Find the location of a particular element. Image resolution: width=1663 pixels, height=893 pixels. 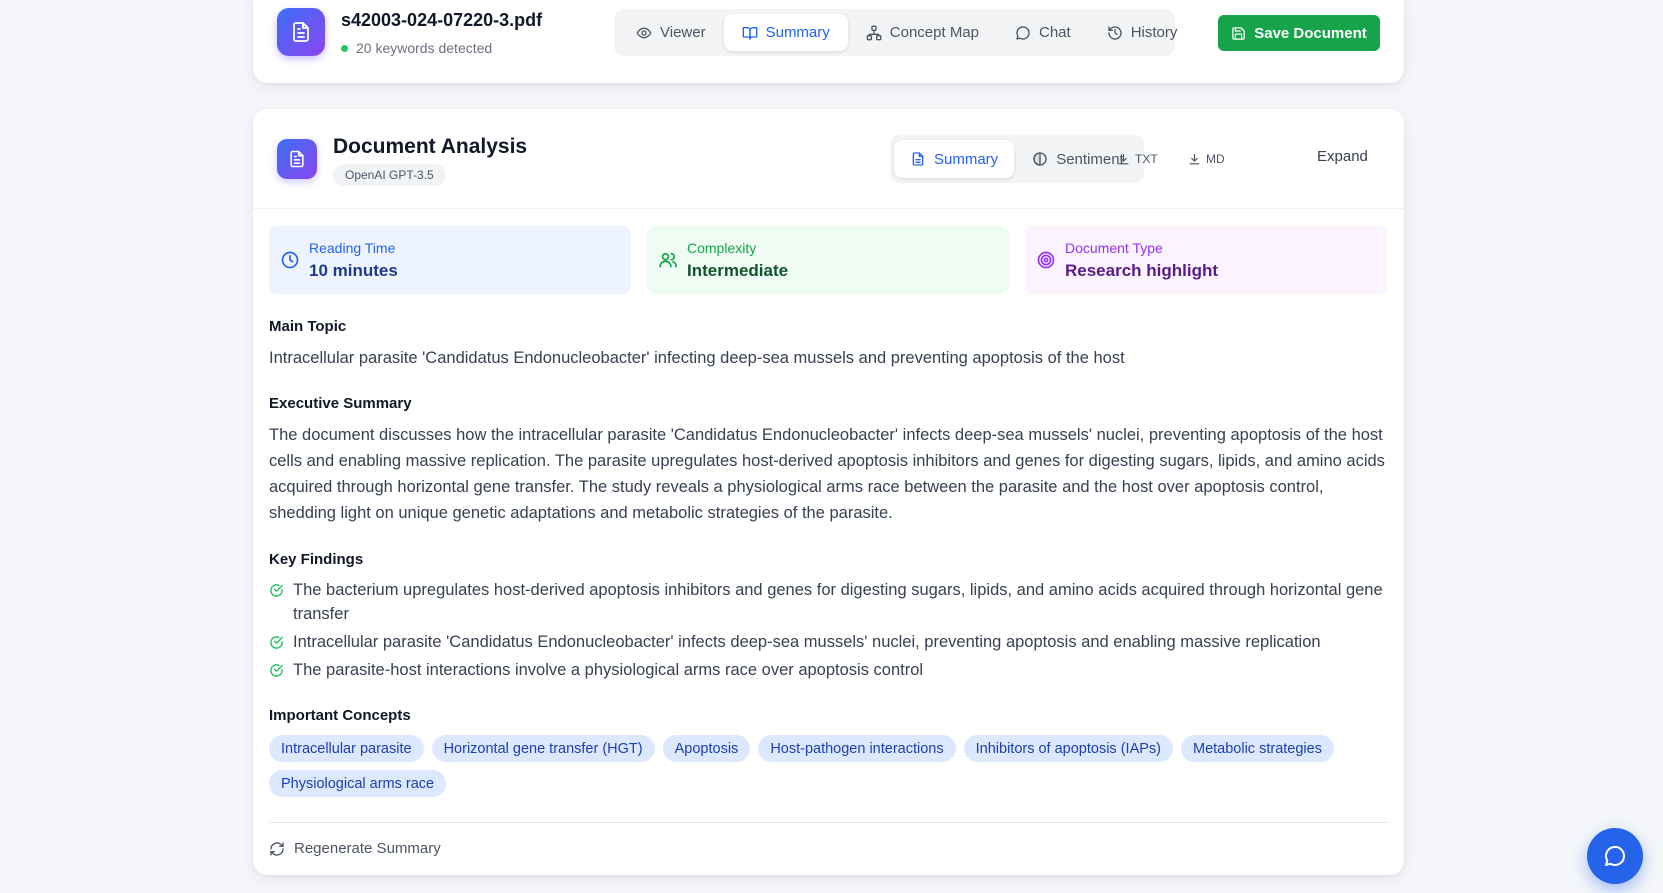

tab-viewer-label: Viewer is located at coordinates (683, 32).